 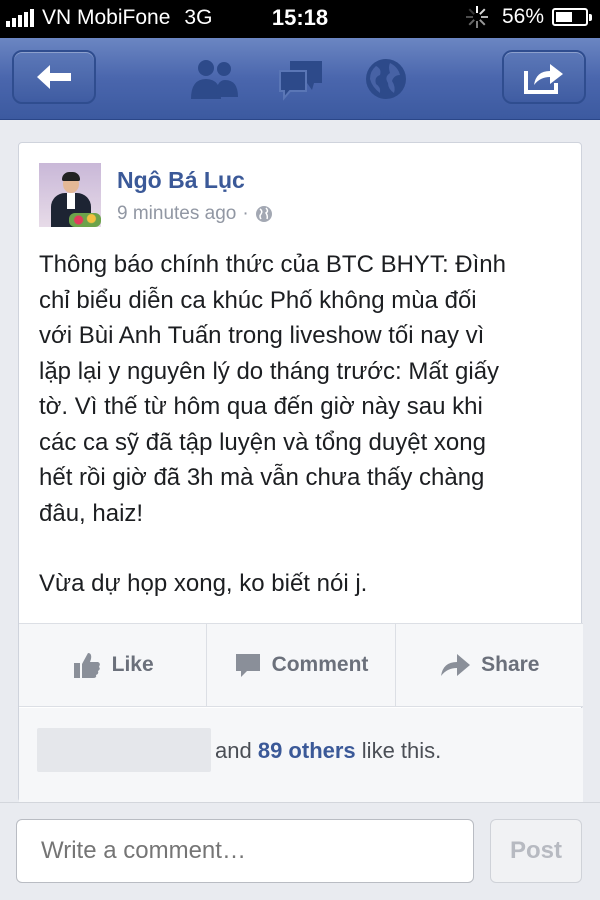 What do you see at coordinates (132, 664) in the screenshot?
I see `like-label: Like` at bounding box center [132, 664].